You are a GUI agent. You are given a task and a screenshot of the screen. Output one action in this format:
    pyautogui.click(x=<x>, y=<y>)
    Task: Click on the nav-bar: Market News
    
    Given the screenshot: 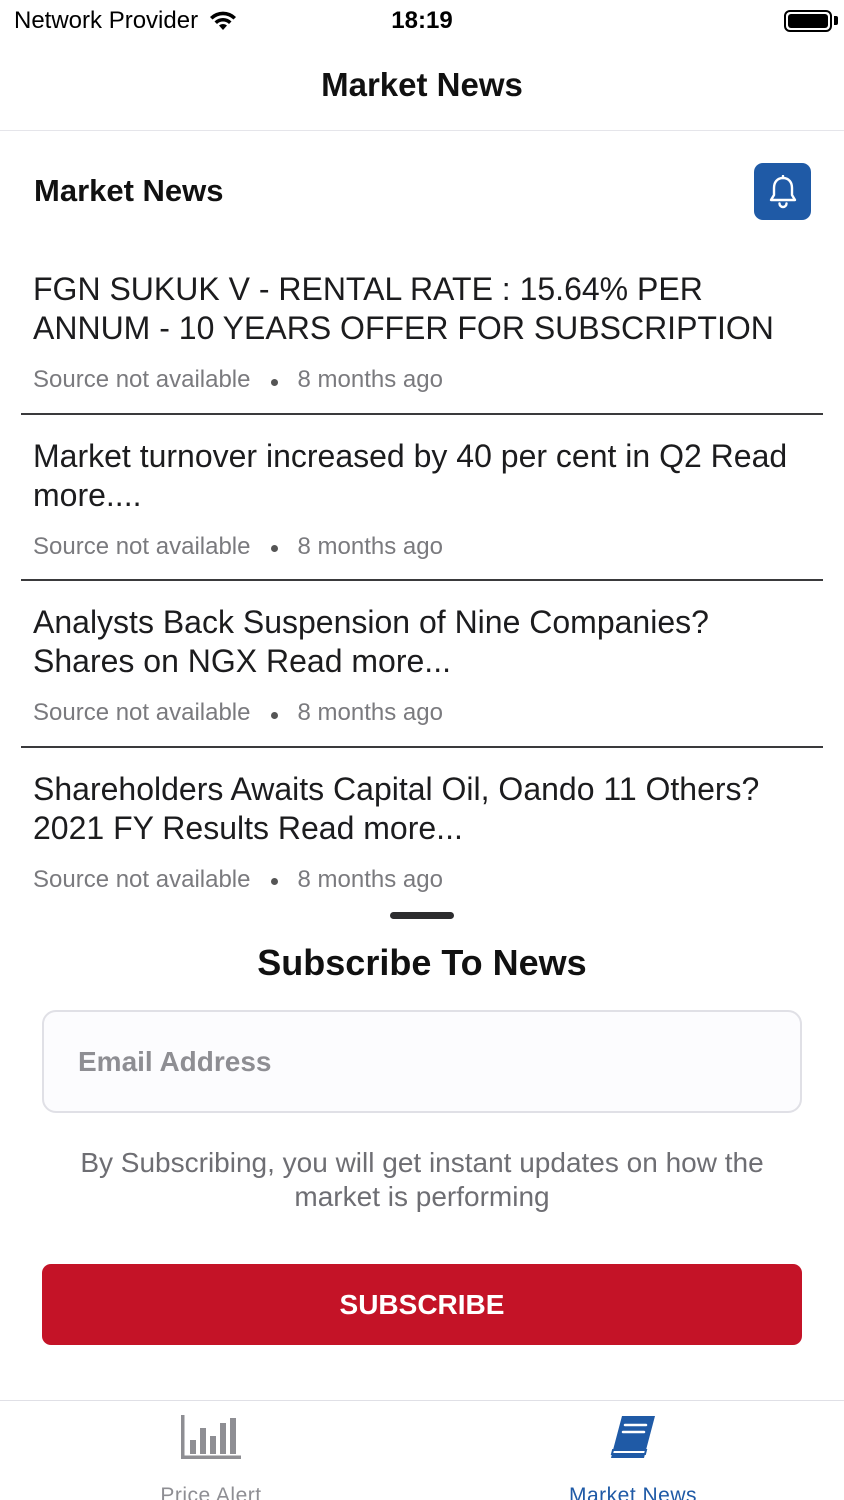 What is the action you would take?
    pyautogui.click(x=422, y=87)
    